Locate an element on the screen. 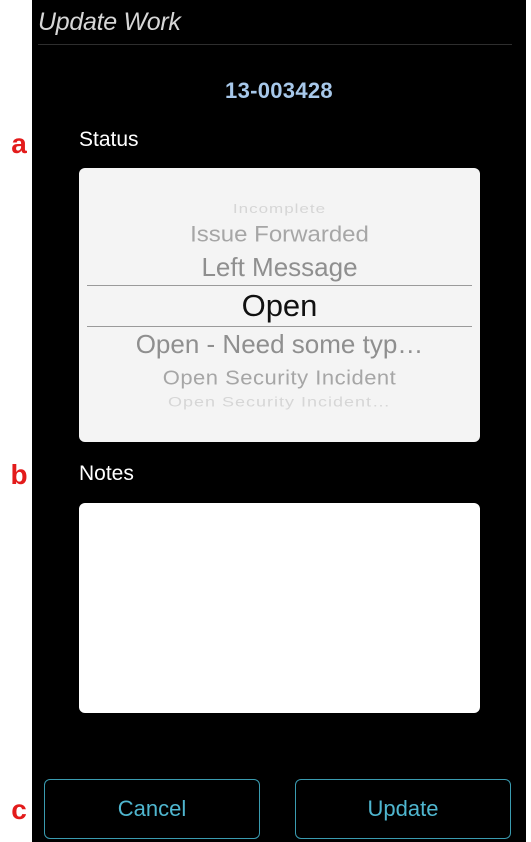  annotation-a: a is located at coordinates (19, 143).